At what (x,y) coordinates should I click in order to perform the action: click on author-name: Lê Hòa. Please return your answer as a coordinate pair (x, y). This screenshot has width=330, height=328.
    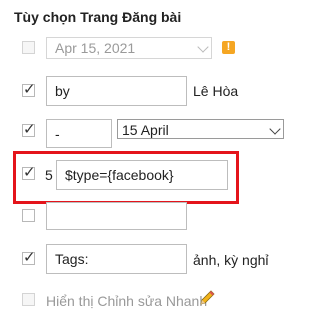
    Looking at the image, I should click on (216, 91).